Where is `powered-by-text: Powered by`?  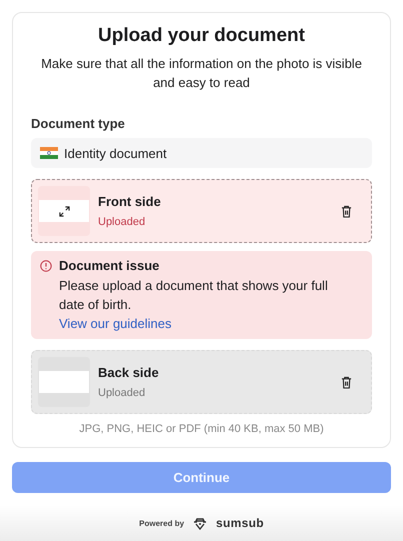 powered-by-text: Powered by is located at coordinates (161, 523).